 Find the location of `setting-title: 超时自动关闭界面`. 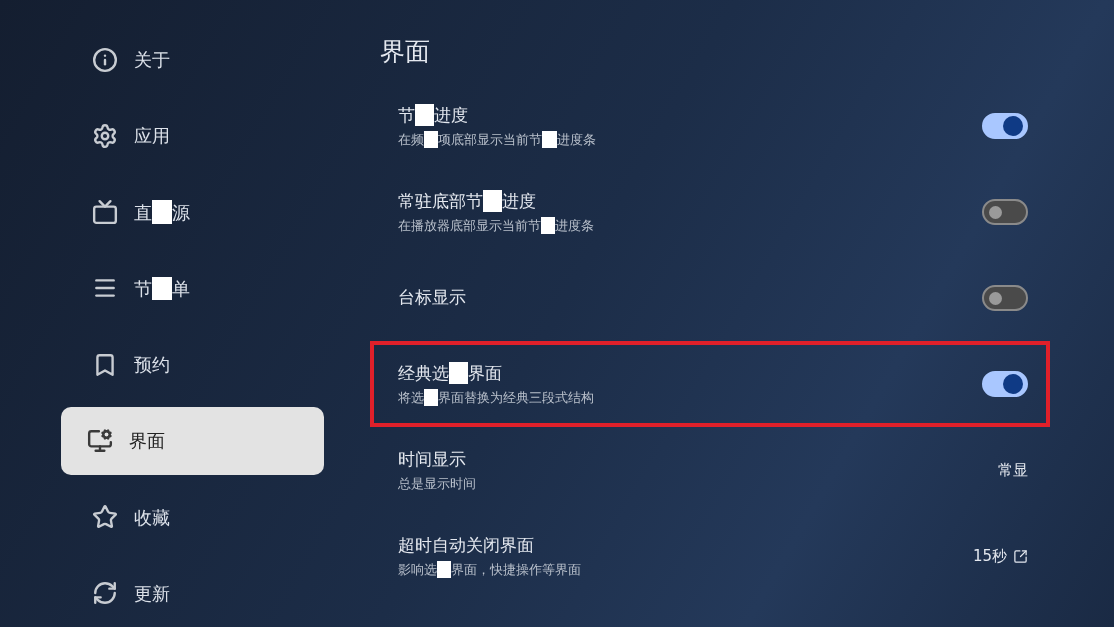

setting-title: 超时自动关闭界面 is located at coordinates (466, 545).